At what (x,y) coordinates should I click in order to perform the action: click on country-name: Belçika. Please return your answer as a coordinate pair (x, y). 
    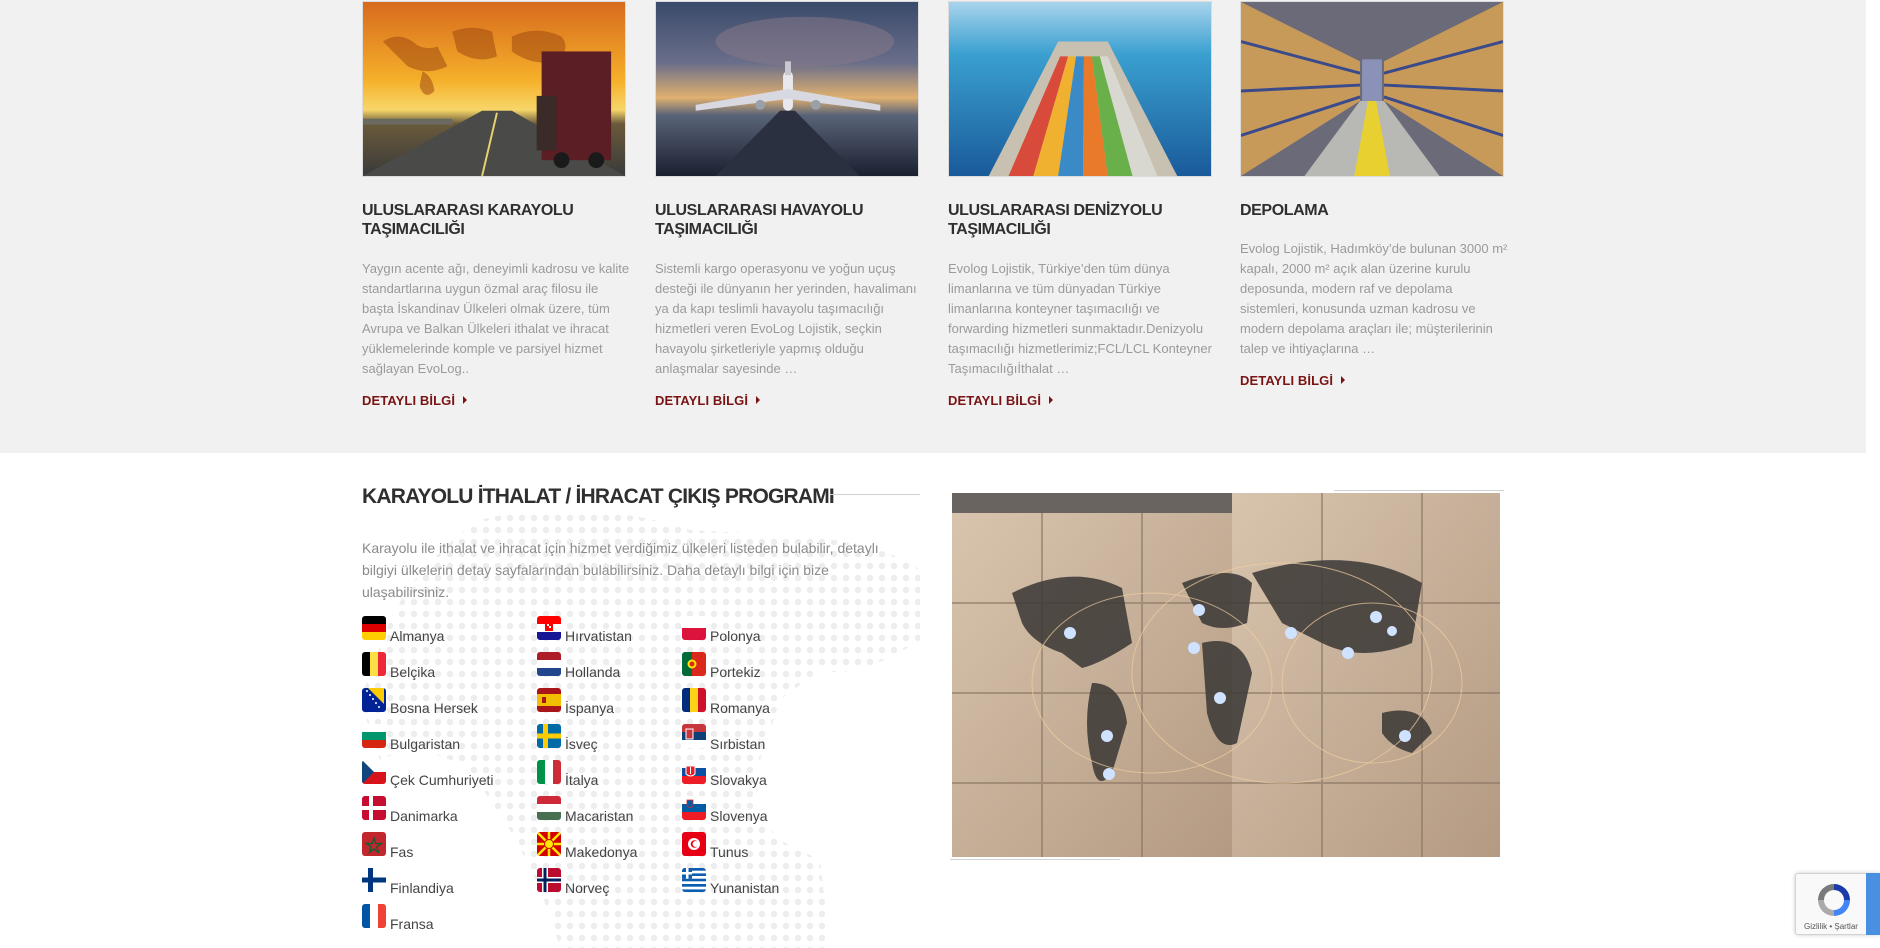
    Looking at the image, I should click on (413, 672).